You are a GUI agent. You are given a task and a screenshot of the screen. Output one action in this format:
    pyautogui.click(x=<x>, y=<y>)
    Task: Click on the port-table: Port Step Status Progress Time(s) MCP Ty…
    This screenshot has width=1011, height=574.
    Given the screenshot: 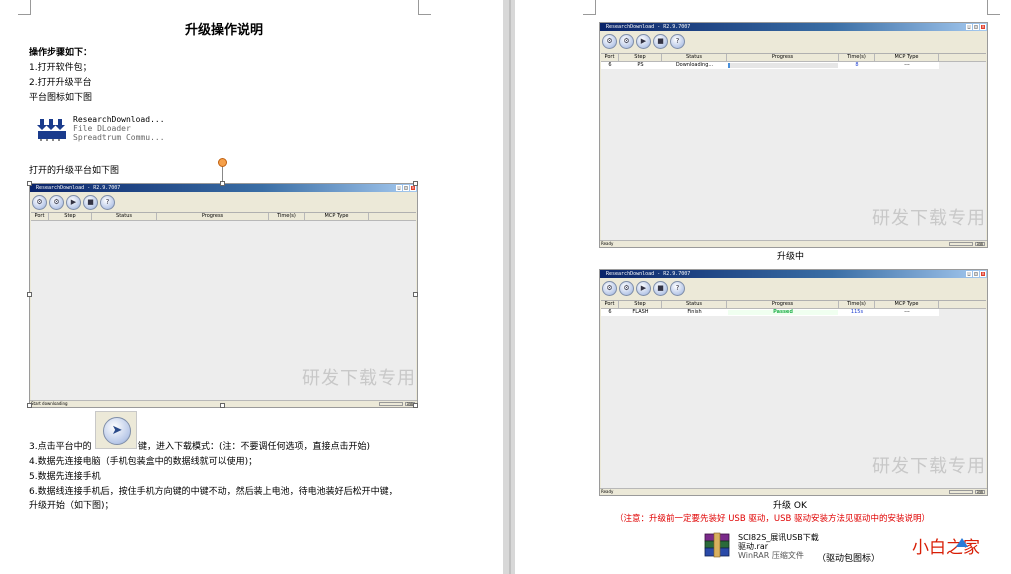 What is the action you would take?
    pyautogui.click(x=223, y=306)
    